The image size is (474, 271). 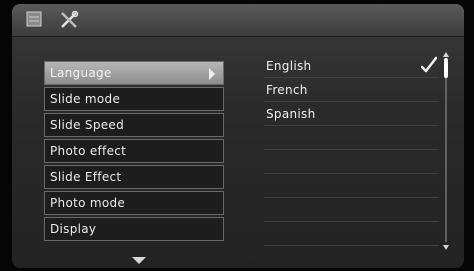 What do you see at coordinates (81, 73) in the screenshot?
I see `menu-item-label: Language` at bounding box center [81, 73].